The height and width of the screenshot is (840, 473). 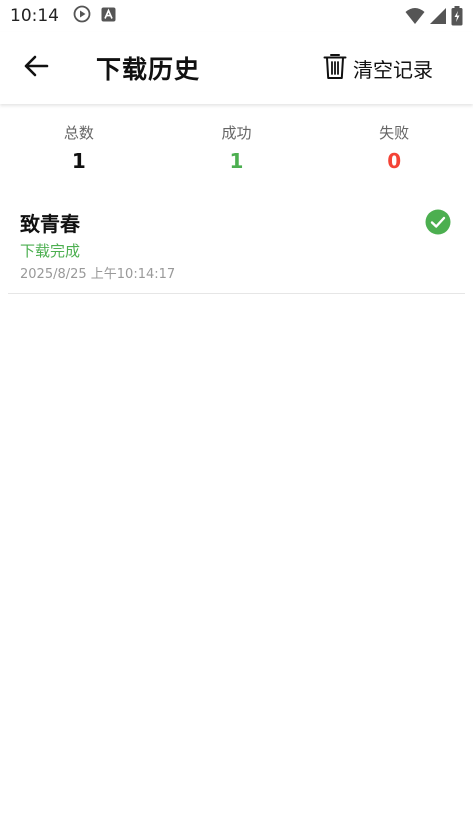 What do you see at coordinates (78, 161) in the screenshot?
I see `stat-total-value: 1` at bounding box center [78, 161].